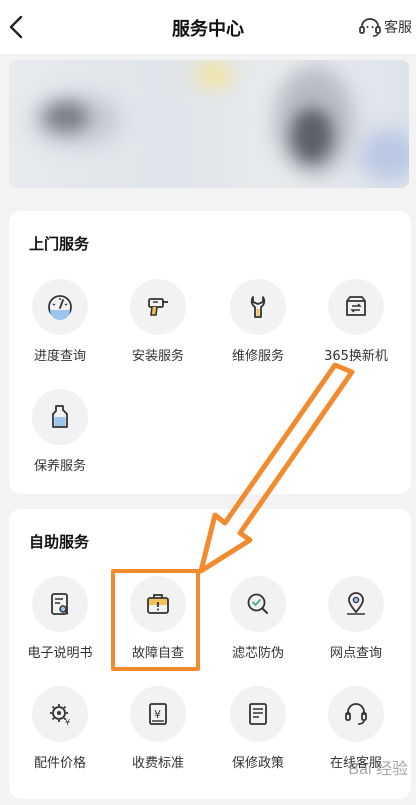  What do you see at coordinates (356, 618) in the screenshot?
I see `self-service-item-outlet: 网点查询` at bounding box center [356, 618].